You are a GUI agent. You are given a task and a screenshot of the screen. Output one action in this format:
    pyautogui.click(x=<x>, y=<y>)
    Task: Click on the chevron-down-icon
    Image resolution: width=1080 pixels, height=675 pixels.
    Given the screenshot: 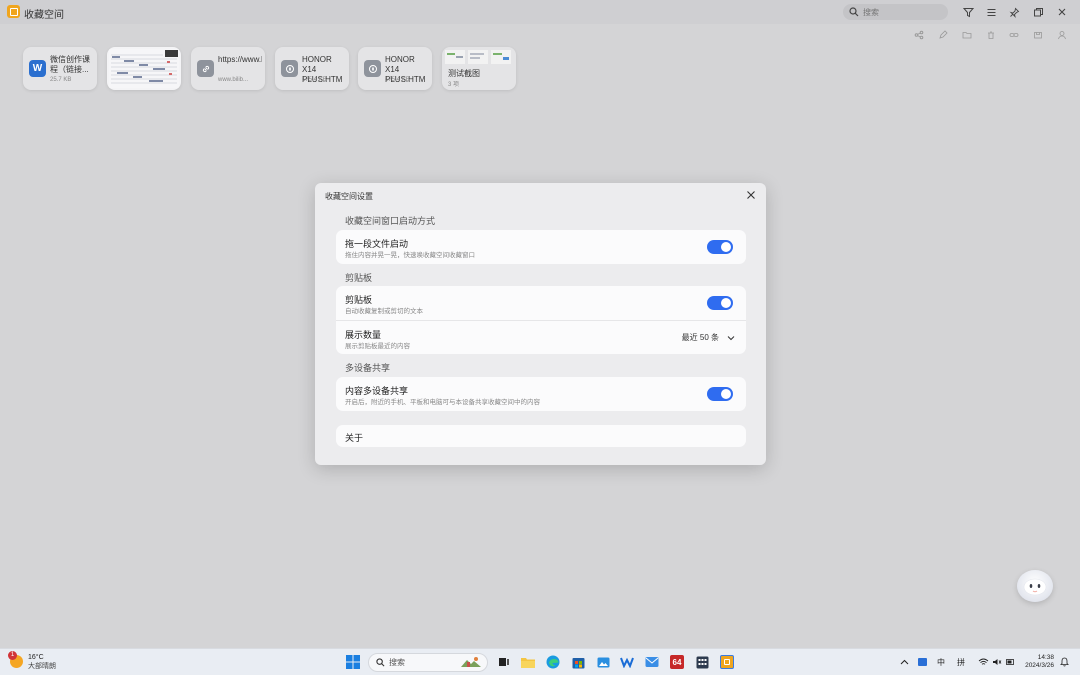 What is the action you would take?
    pyautogui.click(x=731, y=337)
    